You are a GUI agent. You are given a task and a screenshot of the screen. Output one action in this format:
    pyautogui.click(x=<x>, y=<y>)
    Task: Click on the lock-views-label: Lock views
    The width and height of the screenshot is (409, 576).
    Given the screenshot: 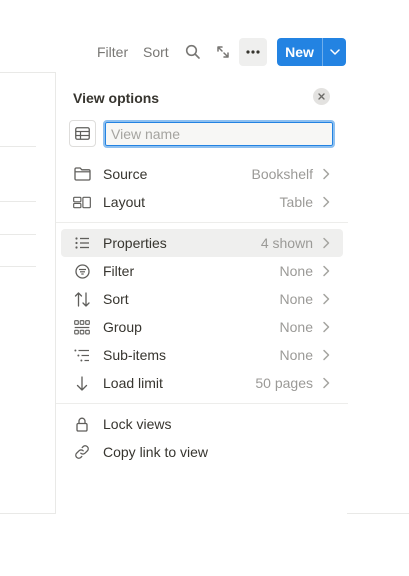 What is the action you would take?
    pyautogui.click(x=137, y=424)
    